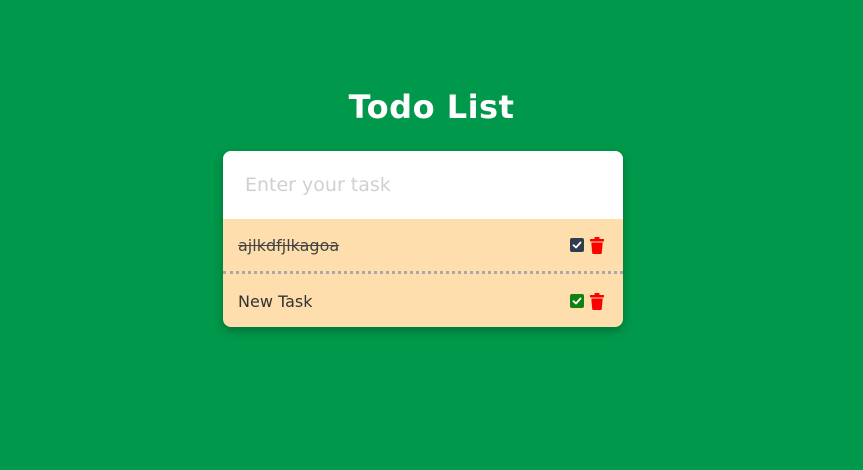  Describe the element at coordinates (289, 245) in the screenshot. I see `task-text: ajlkdfjlkagoa` at that location.